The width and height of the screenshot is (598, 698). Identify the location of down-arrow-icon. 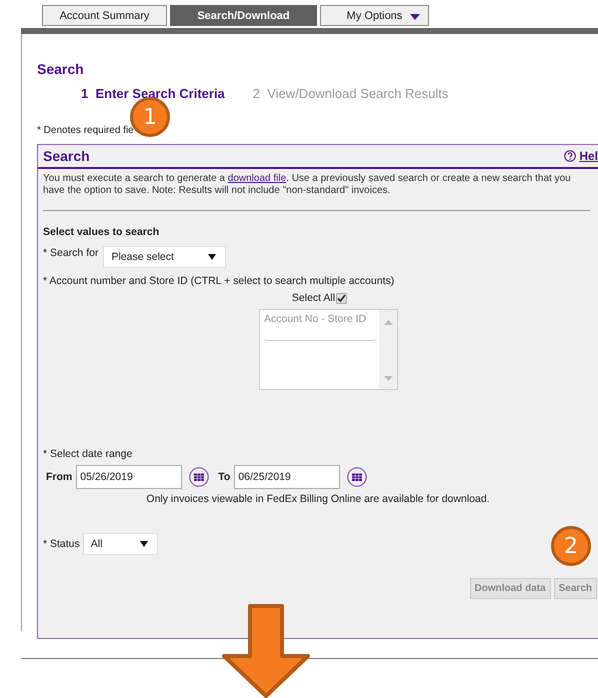
(266, 650).